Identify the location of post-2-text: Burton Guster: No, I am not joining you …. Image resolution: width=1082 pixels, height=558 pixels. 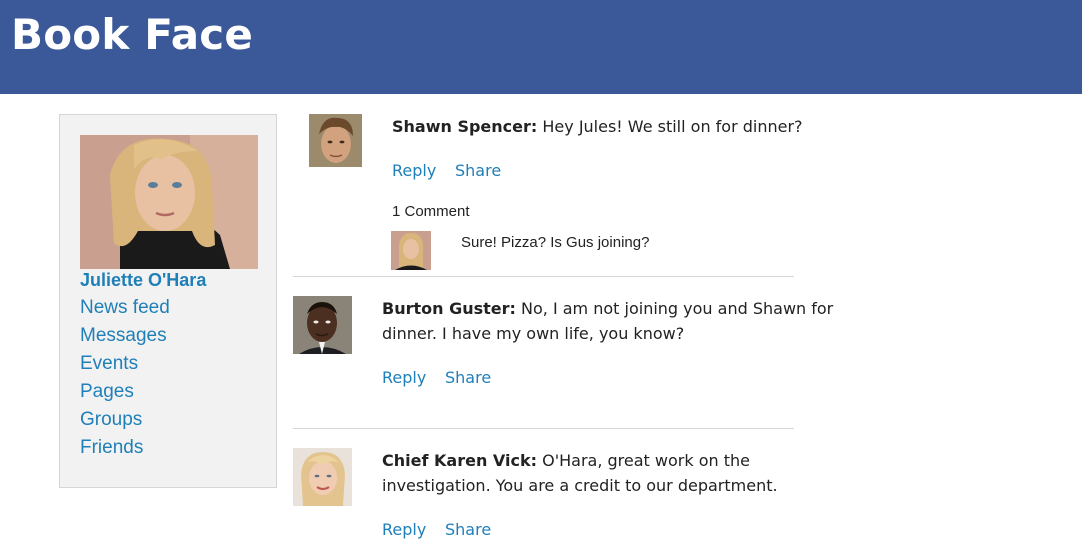
(607, 321).